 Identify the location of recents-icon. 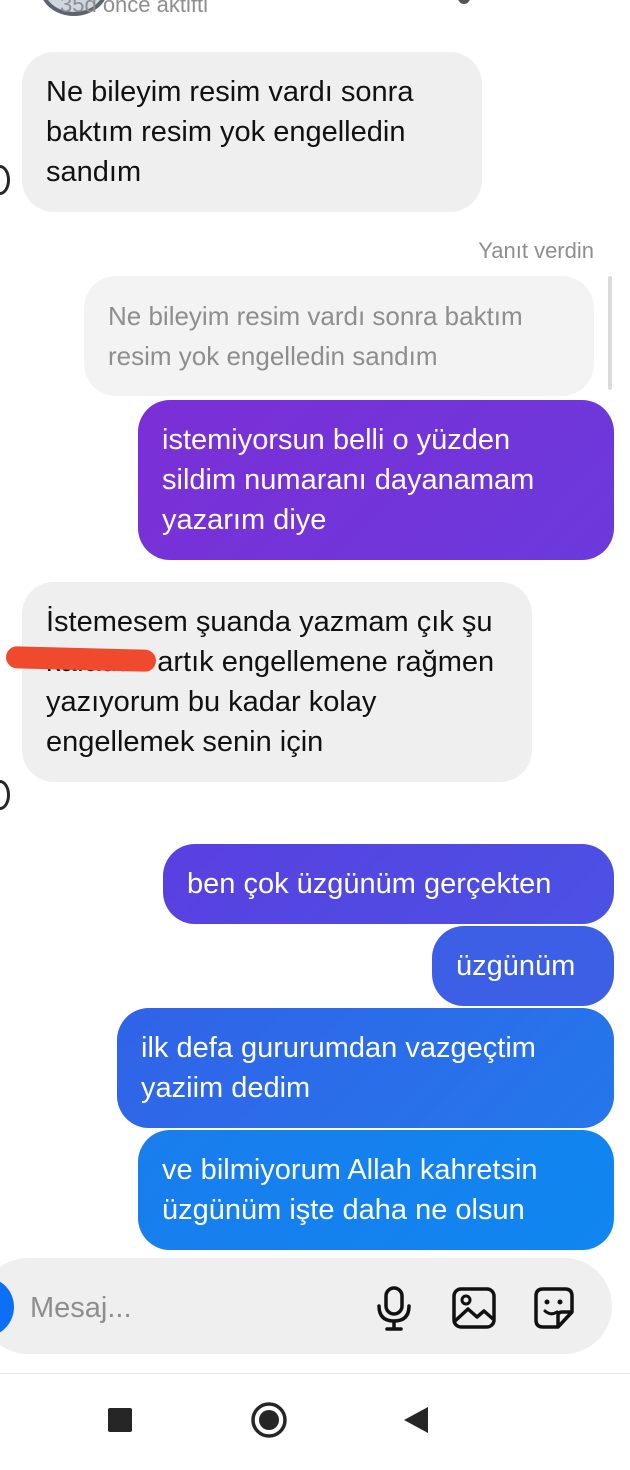
(120, 1420).